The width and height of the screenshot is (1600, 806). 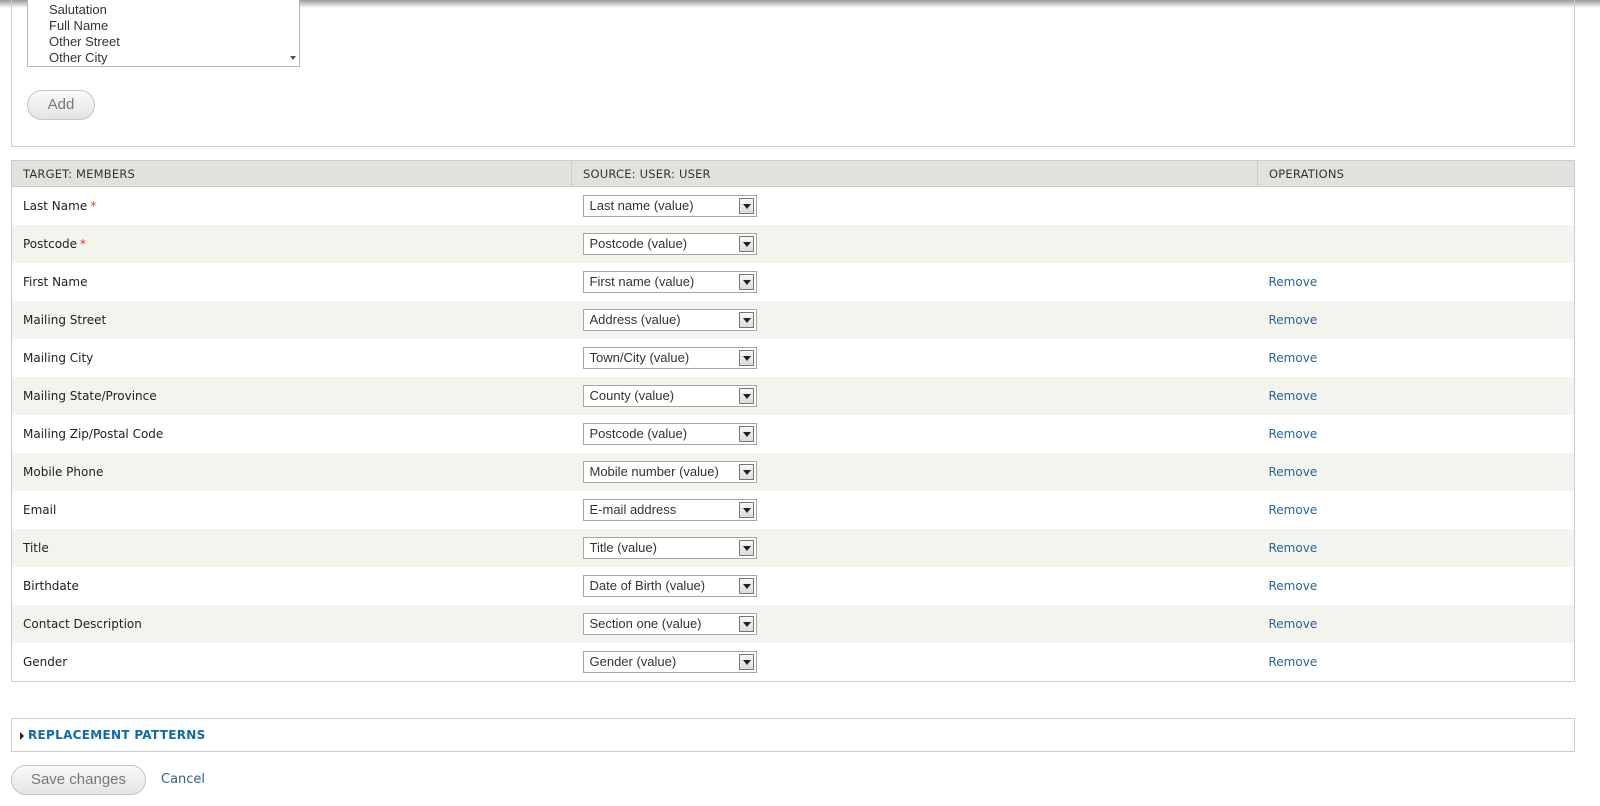 What do you see at coordinates (78, 780) in the screenshot?
I see `save-changes-button: Save changes` at bounding box center [78, 780].